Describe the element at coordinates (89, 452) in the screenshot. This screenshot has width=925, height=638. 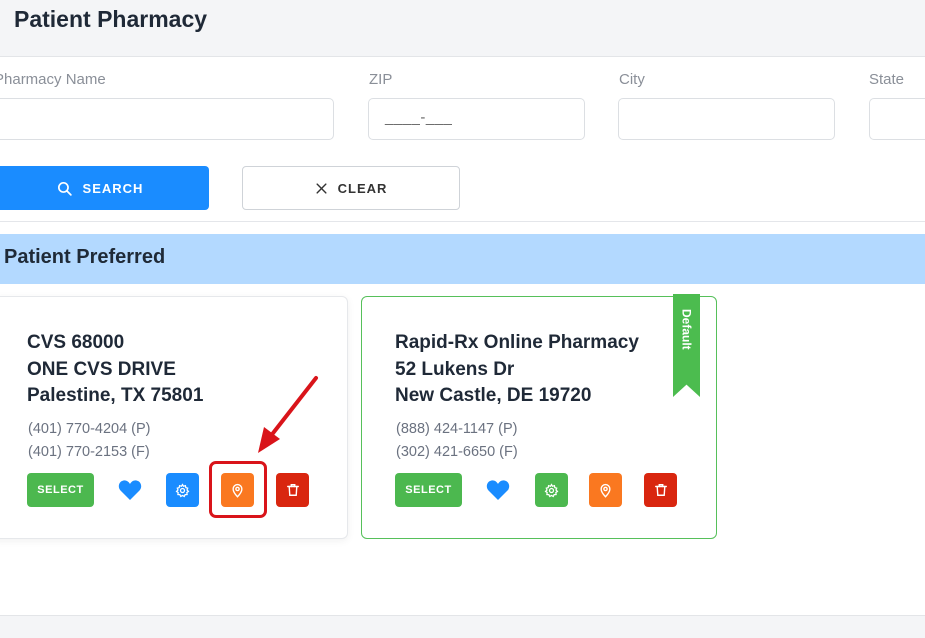
I see `pharmacy-fax: (401) 770-2153 (F)` at that location.